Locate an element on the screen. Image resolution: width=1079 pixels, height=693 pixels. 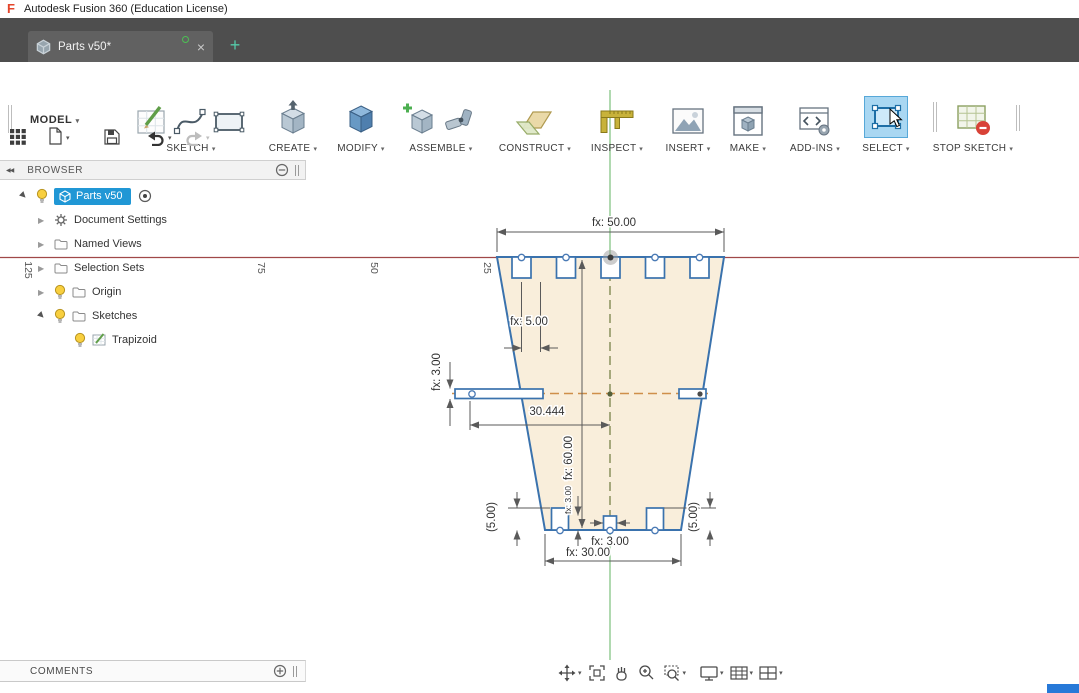
viewports-icon is located at coordinates (768, 673).